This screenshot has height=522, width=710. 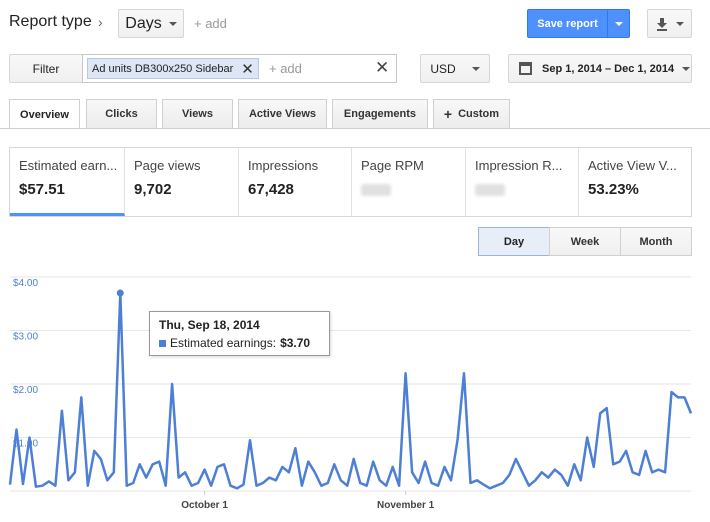 What do you see at coordinates (635, 182) in the screenshot?
I see `scorecard-active-view-viewable: Active View V... 53.23%` at bounding box center [635, 182].